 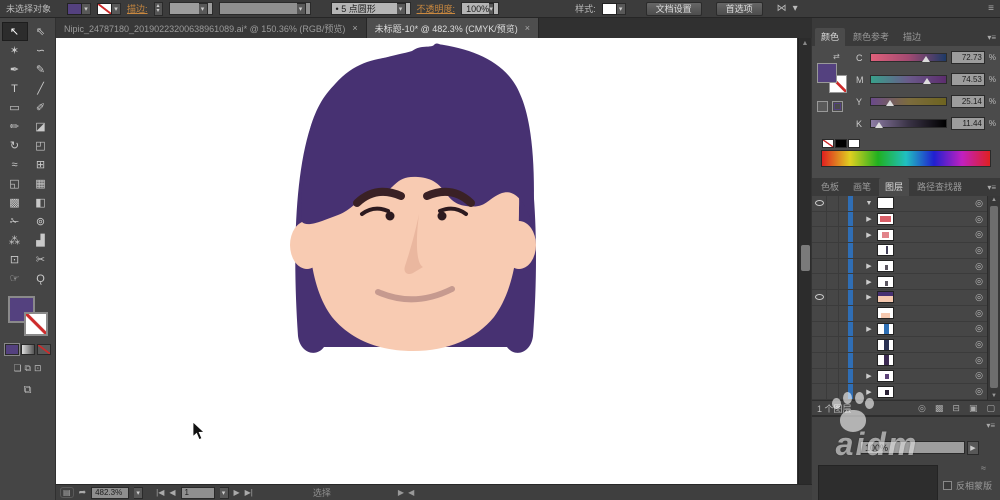 I want to click on draw-normal-icon: ❏, so click(x=17, y=368).